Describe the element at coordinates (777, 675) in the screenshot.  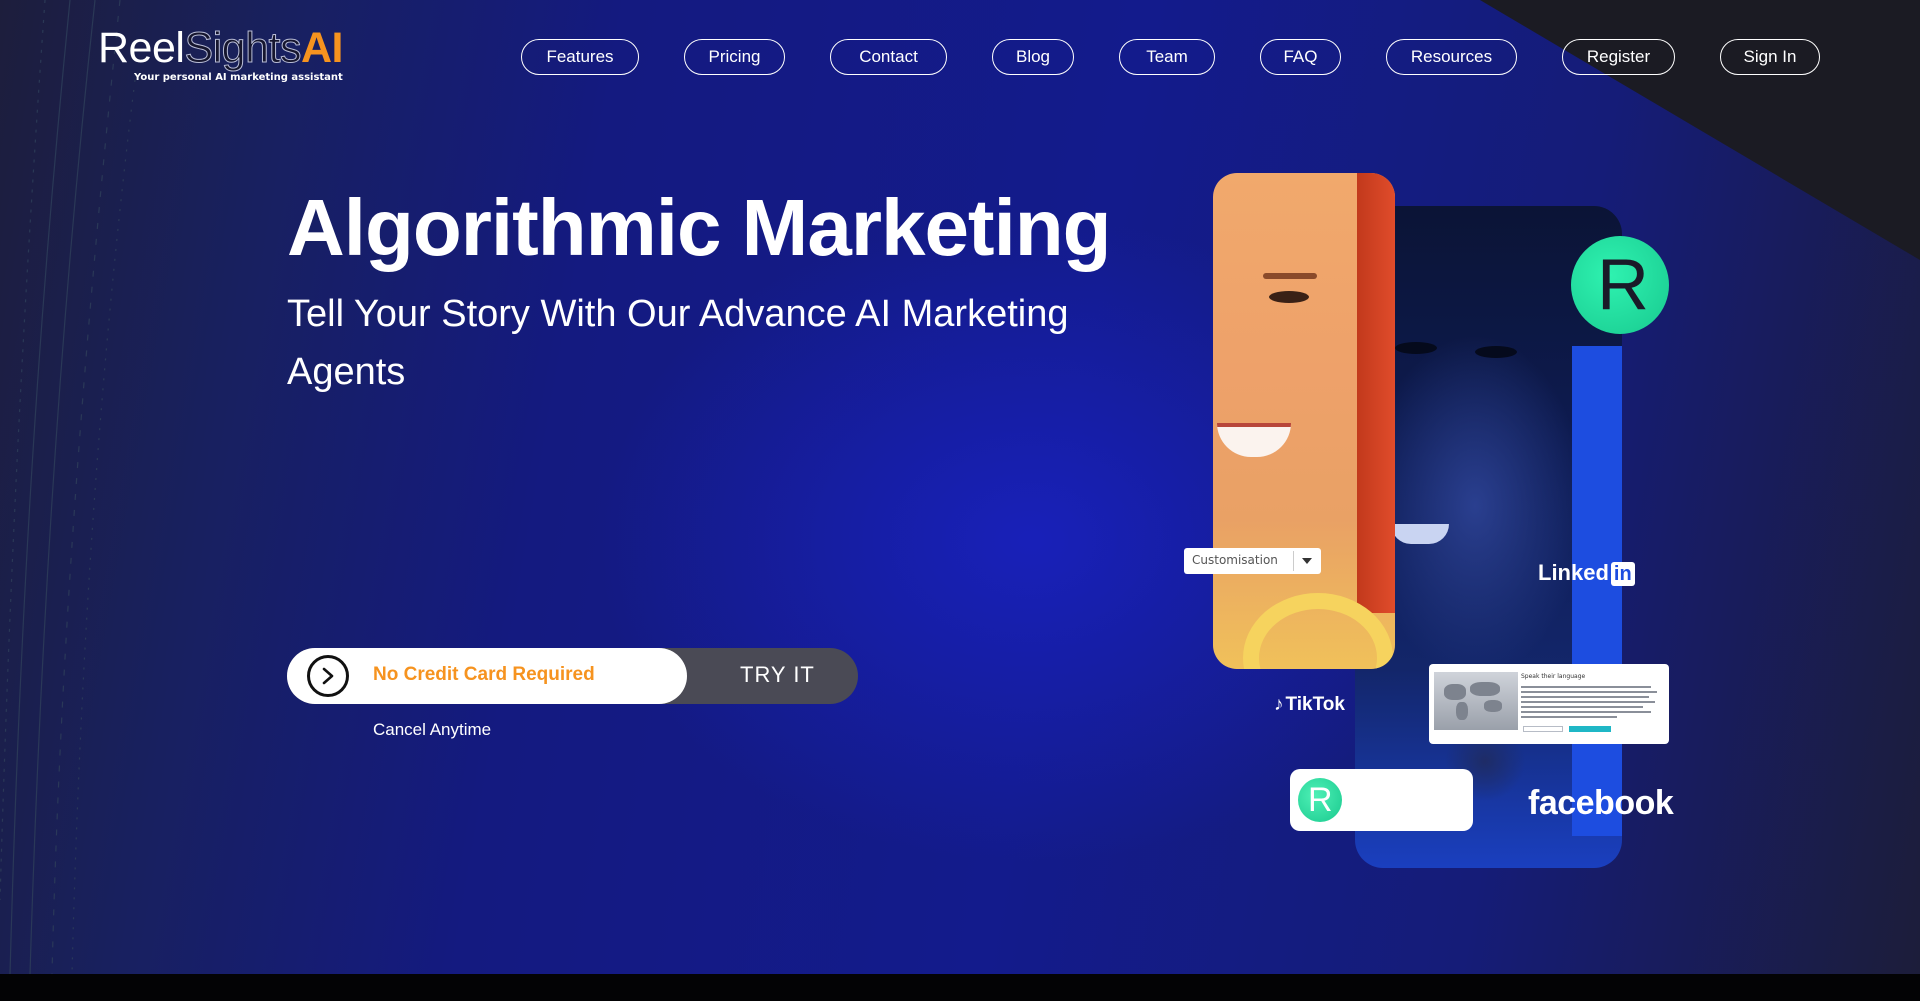
I see `try-it-button: TRY IT` at that location.